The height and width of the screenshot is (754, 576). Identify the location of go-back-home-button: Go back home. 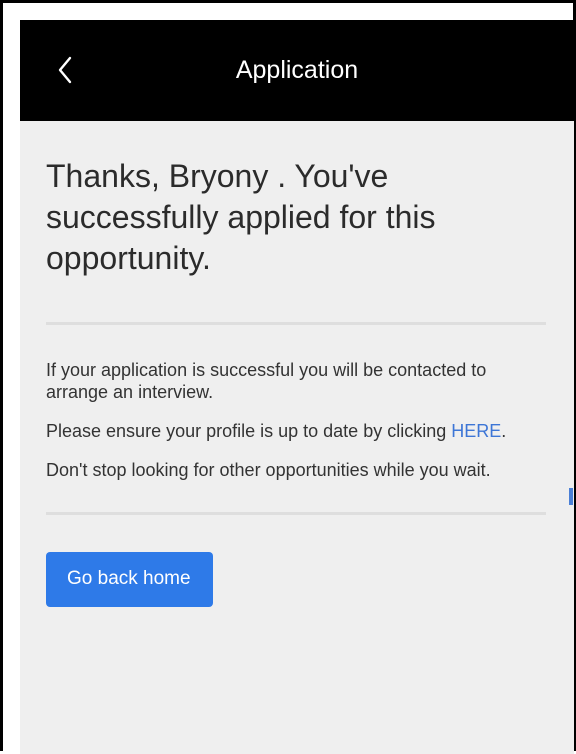
(129, 579).